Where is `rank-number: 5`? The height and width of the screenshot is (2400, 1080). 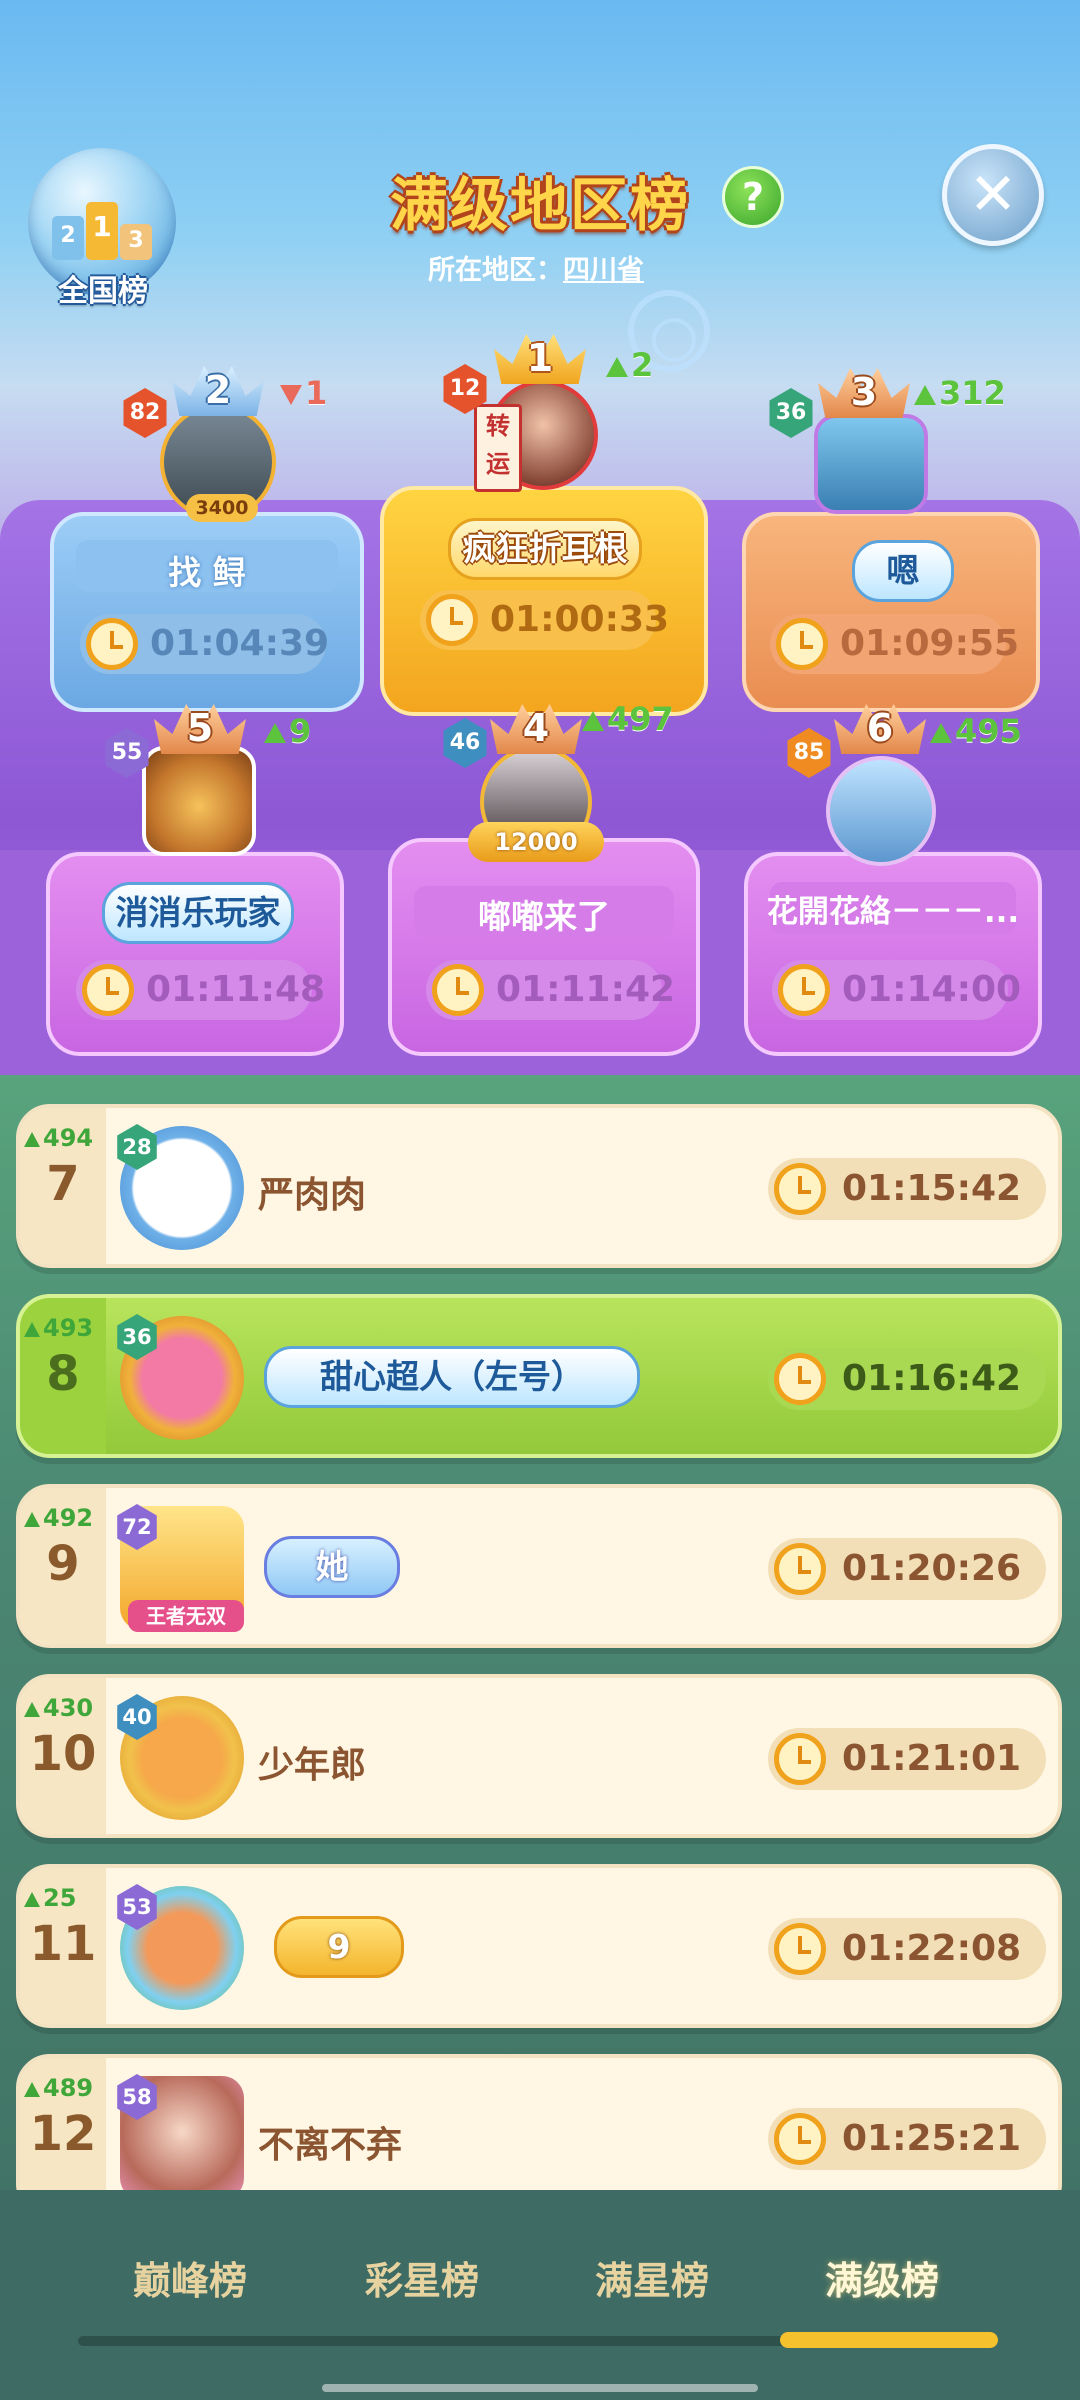
rank-number: 5 is located at coordinates (200, 728).